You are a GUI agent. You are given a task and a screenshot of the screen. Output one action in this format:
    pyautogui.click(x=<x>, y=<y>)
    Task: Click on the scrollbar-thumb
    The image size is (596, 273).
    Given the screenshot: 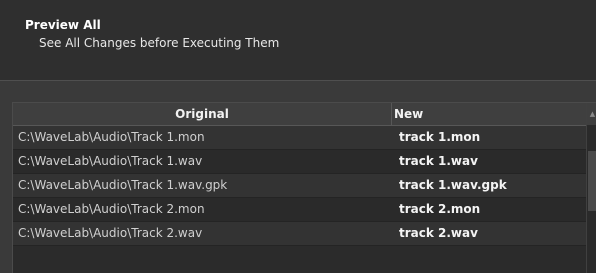 What is the action you would take?
    pyautogui.click(x=592, y=181)
    